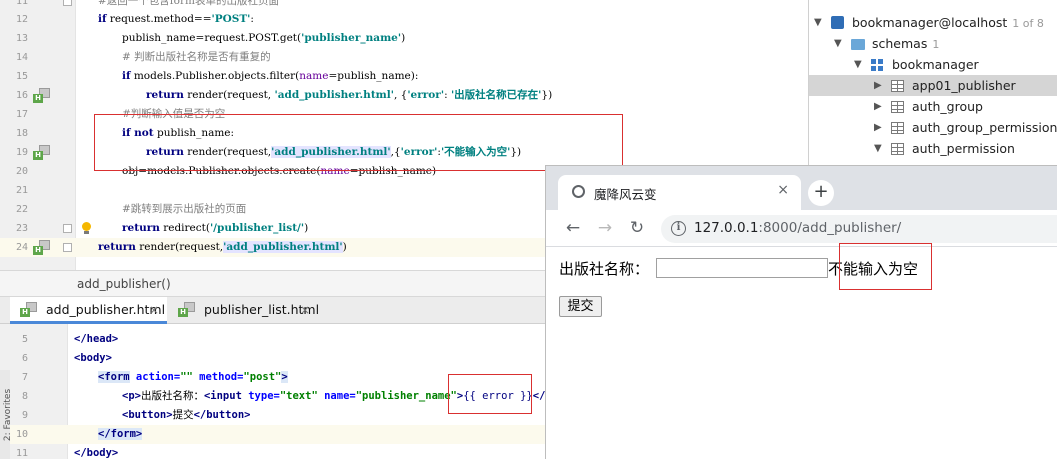  Describe the element at coordinates (272, 358) in the screenshot. I see `code-line: 6 <body>` at that location.